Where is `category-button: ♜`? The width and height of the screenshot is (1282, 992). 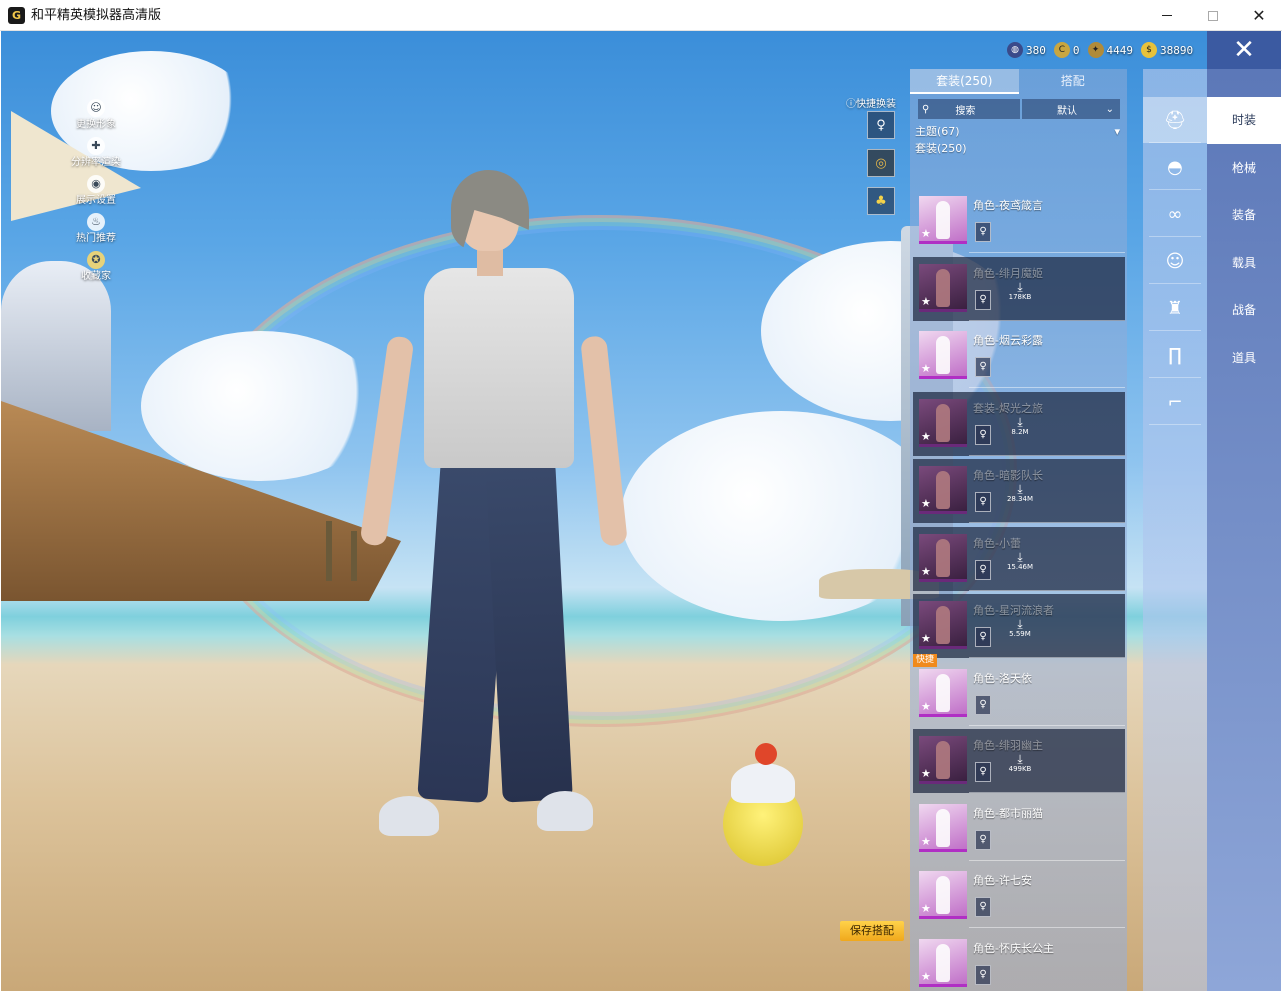 category-button: ♜ is located at coordinates (1175, 308).